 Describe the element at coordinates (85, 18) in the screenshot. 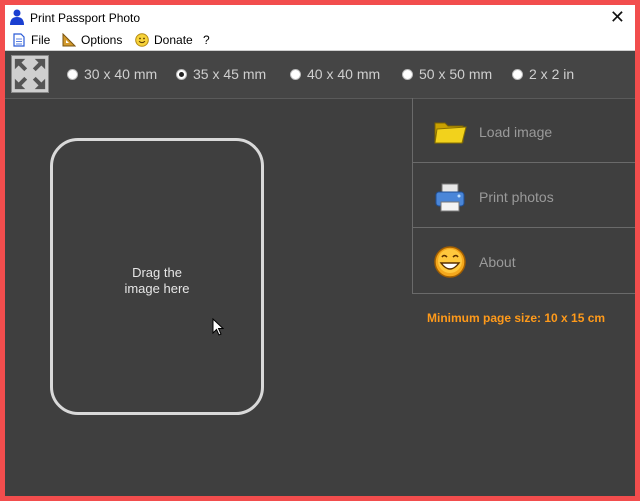

I see `window-title: Print Passport Photo` at that location.